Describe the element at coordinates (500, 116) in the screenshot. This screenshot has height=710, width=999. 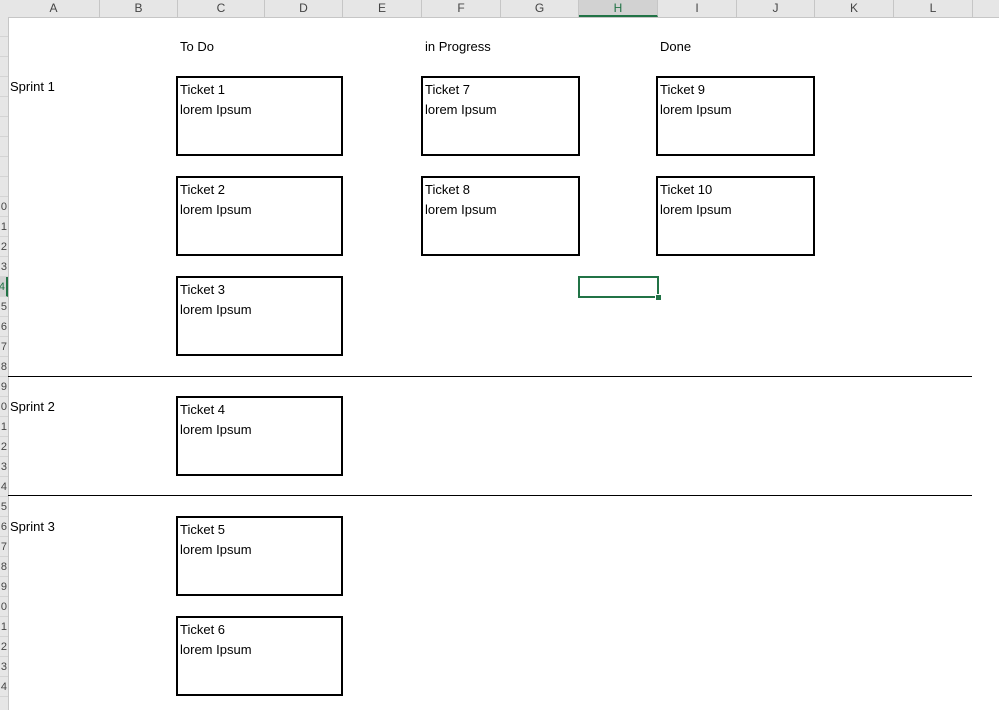
I see `ticket-7: Ticket 7 lorem Ipsum` at that location.